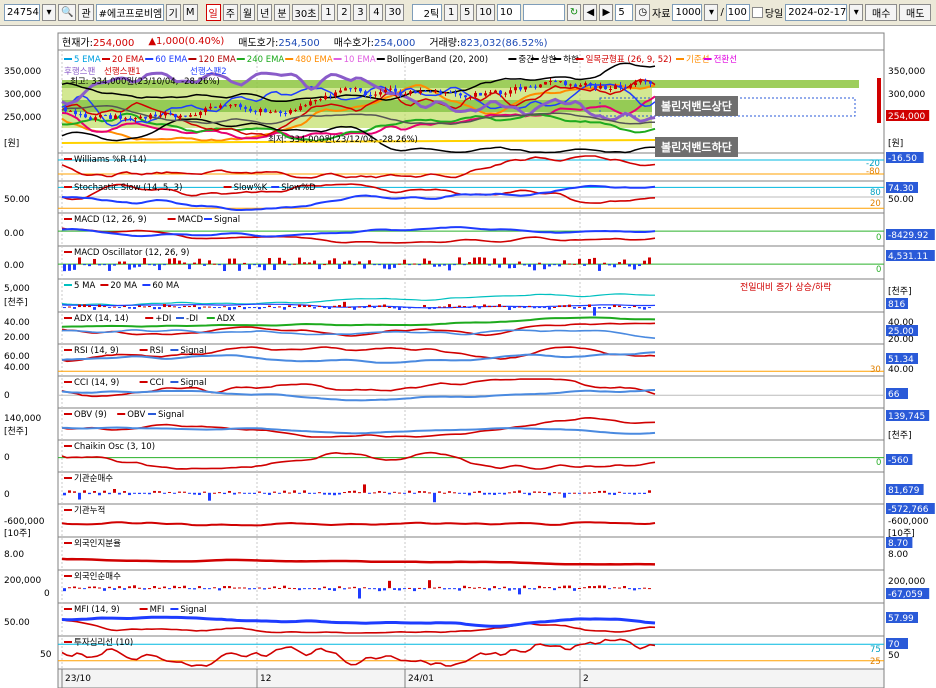  I want to click on tick-5-button: 5, so click(467, 12).